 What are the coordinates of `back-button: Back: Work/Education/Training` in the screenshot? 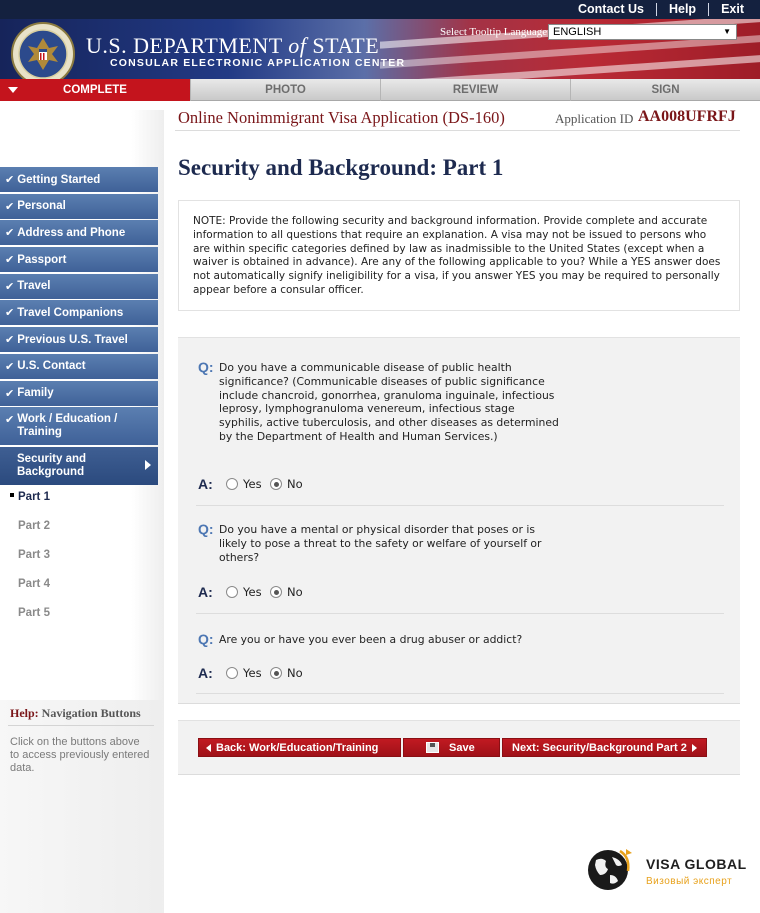 It's located at (299, 747).